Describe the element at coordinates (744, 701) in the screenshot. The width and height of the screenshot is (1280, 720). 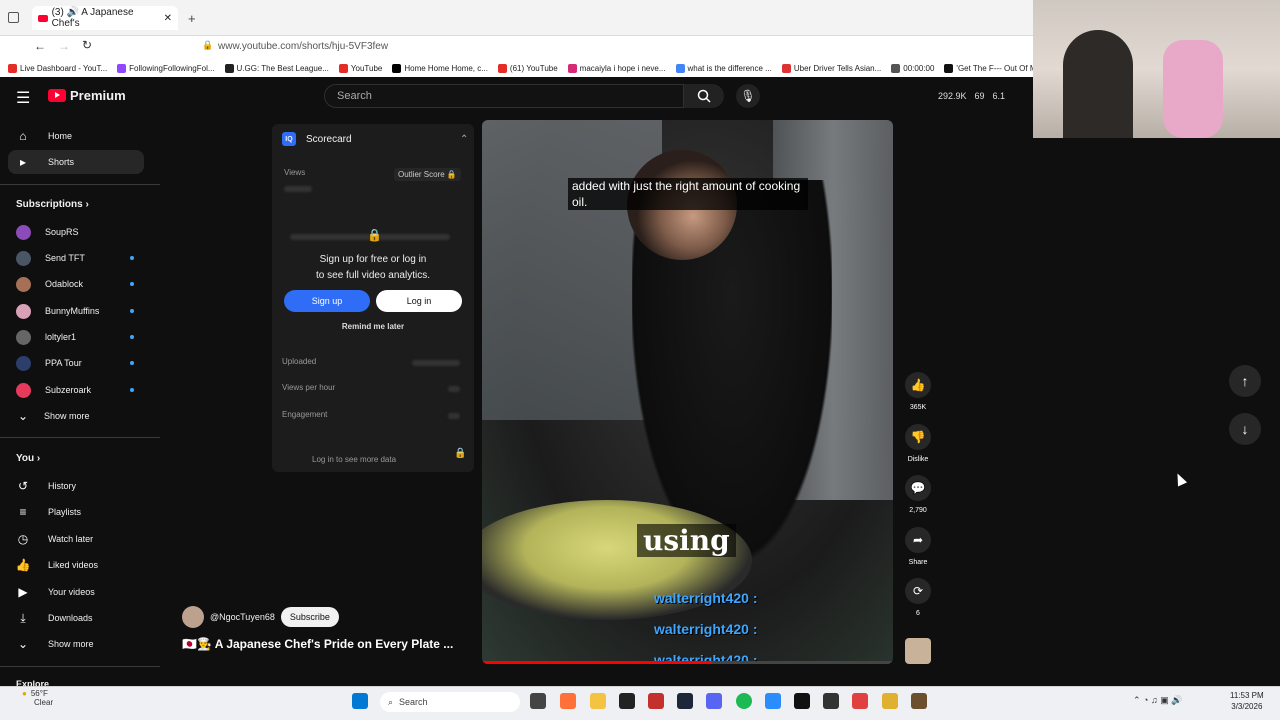
I see `spotify-icon` at that location.